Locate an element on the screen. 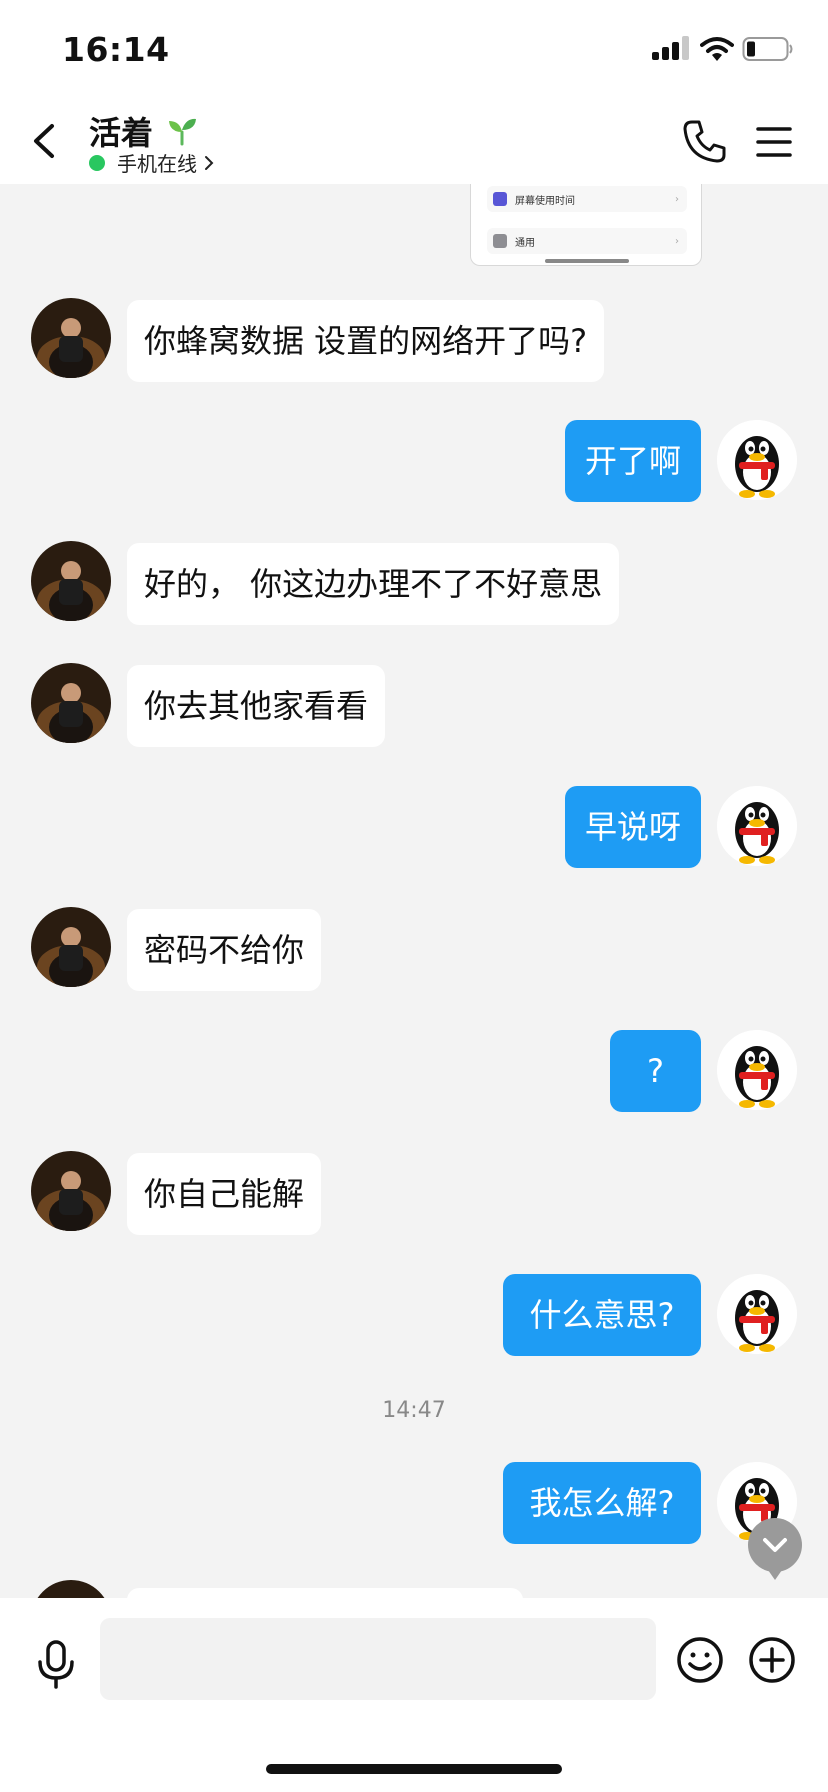  message-text-input is located at coordinates (378, 1659).